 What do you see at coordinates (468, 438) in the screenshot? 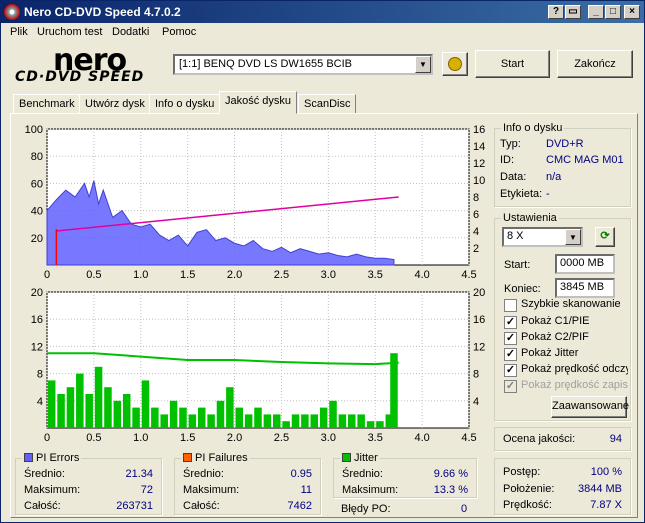
I see `x-tick-label: 4.5` at bounding box center [468, 438].